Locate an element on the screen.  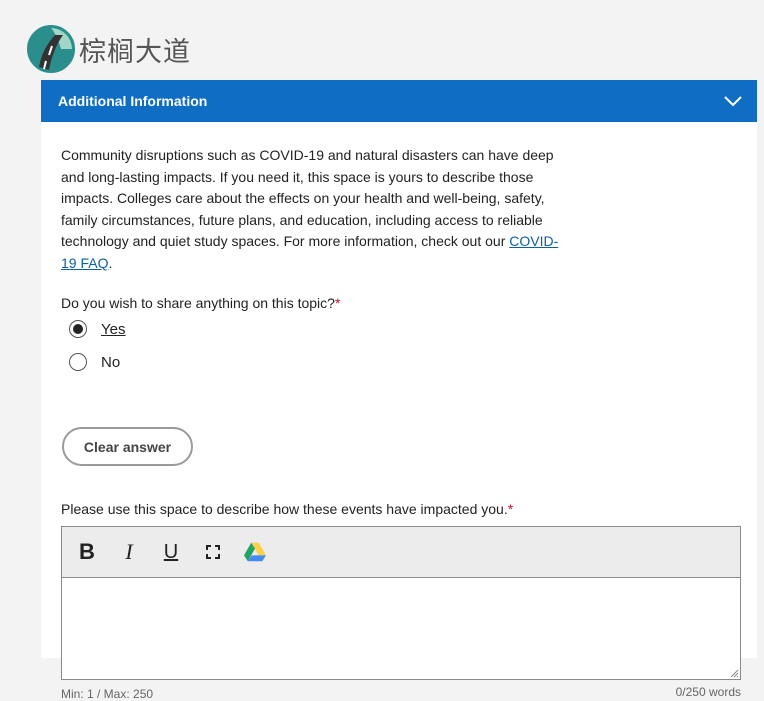
min-max-hint: Min: 1 / Max: 250 is located at coordinates (107, 694).